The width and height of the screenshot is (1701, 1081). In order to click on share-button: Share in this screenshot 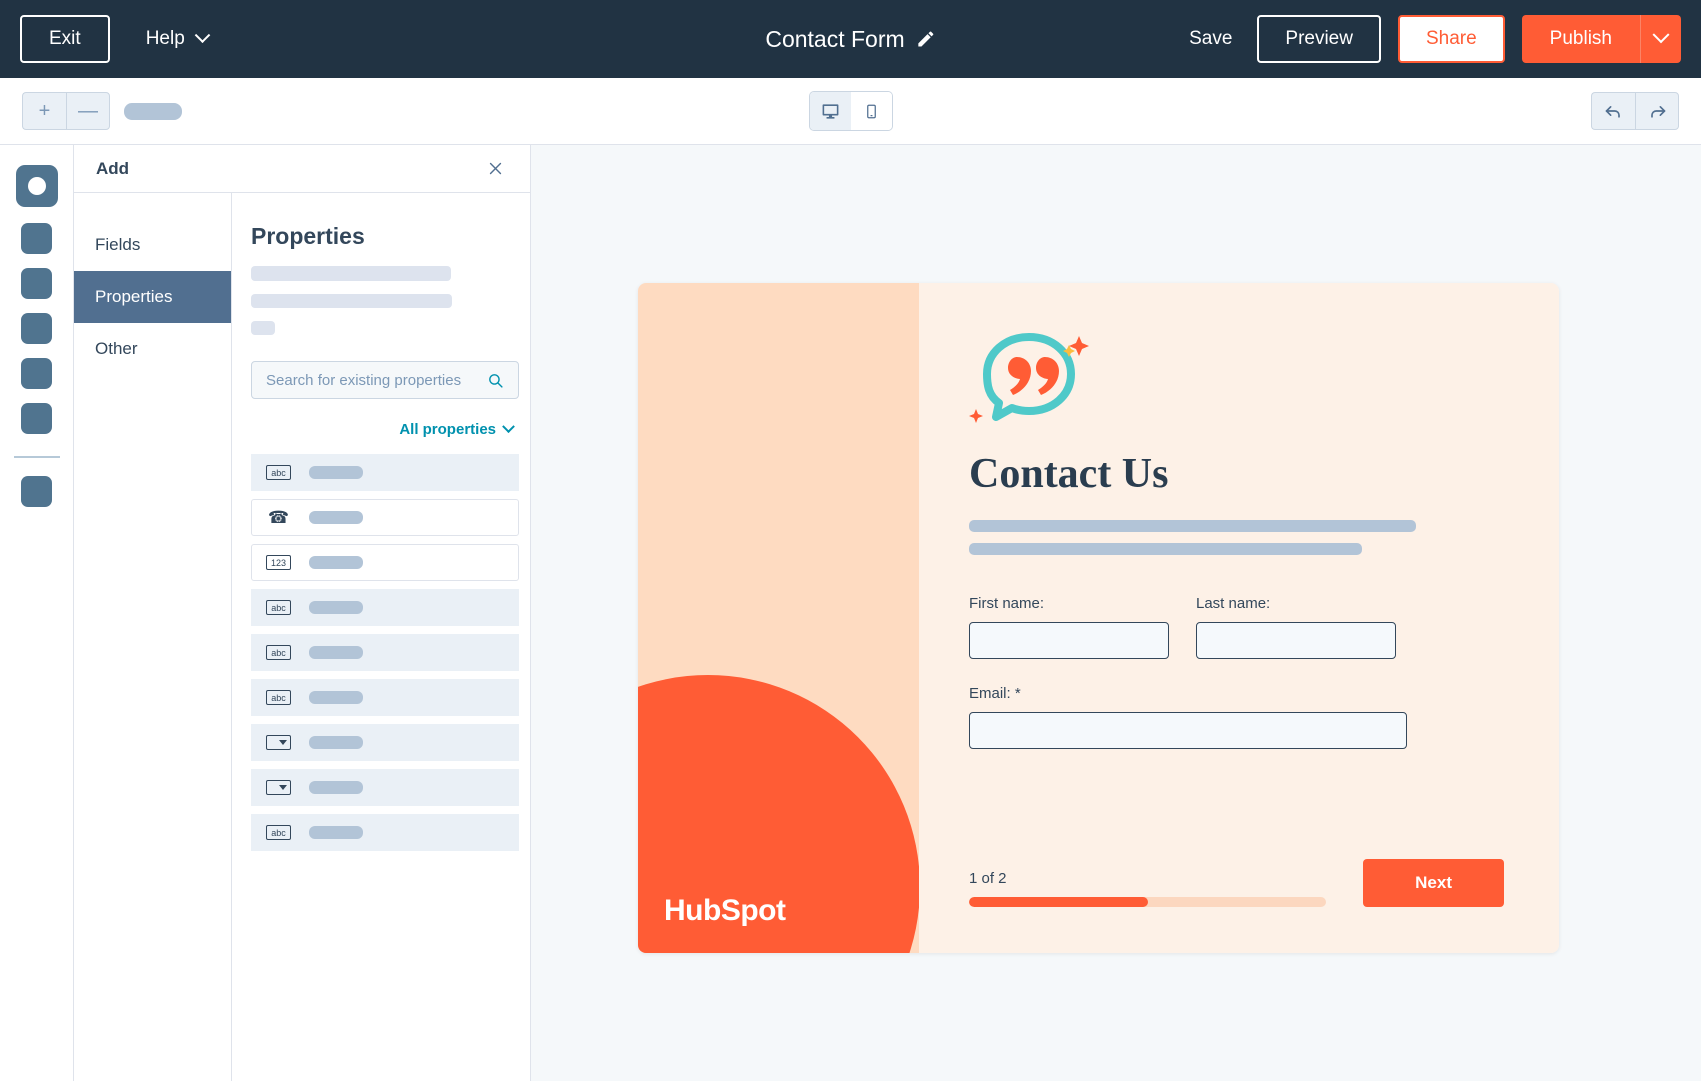, I will do `click(1451, 39)`.